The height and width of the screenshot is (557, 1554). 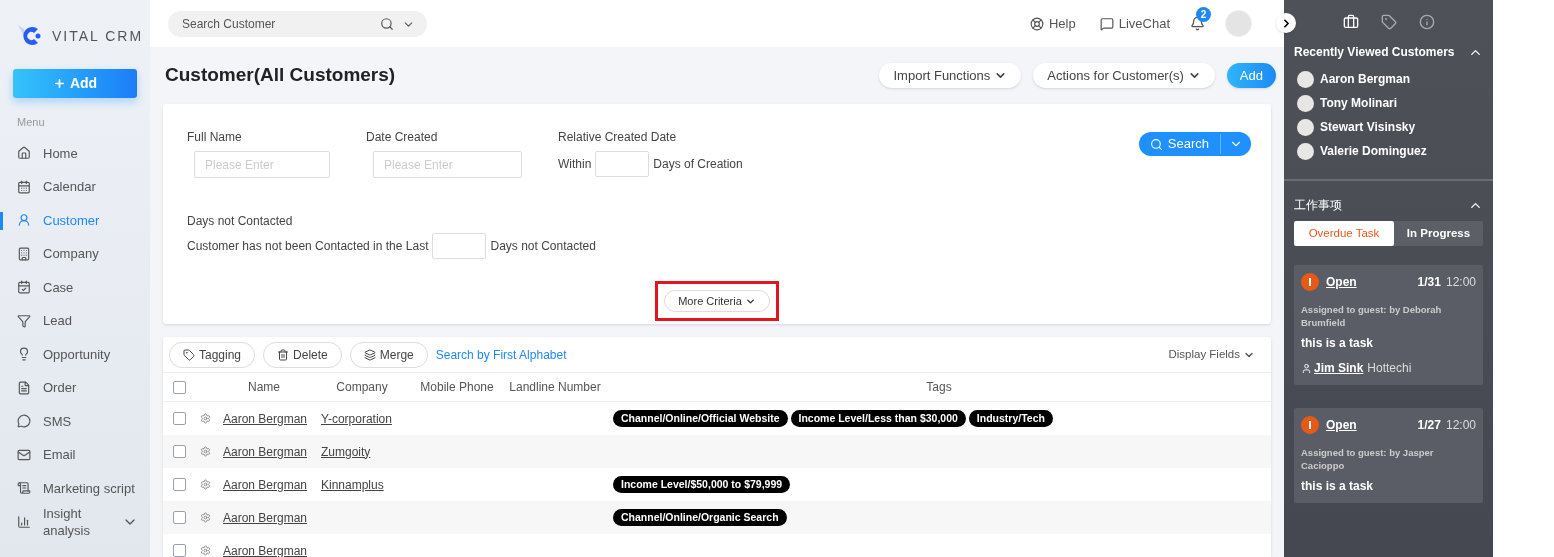 What do you see at coordinates (1389, 368) in the screenshot?
I see `contact-company: Hottechi` at bounding box center [1389, 368].